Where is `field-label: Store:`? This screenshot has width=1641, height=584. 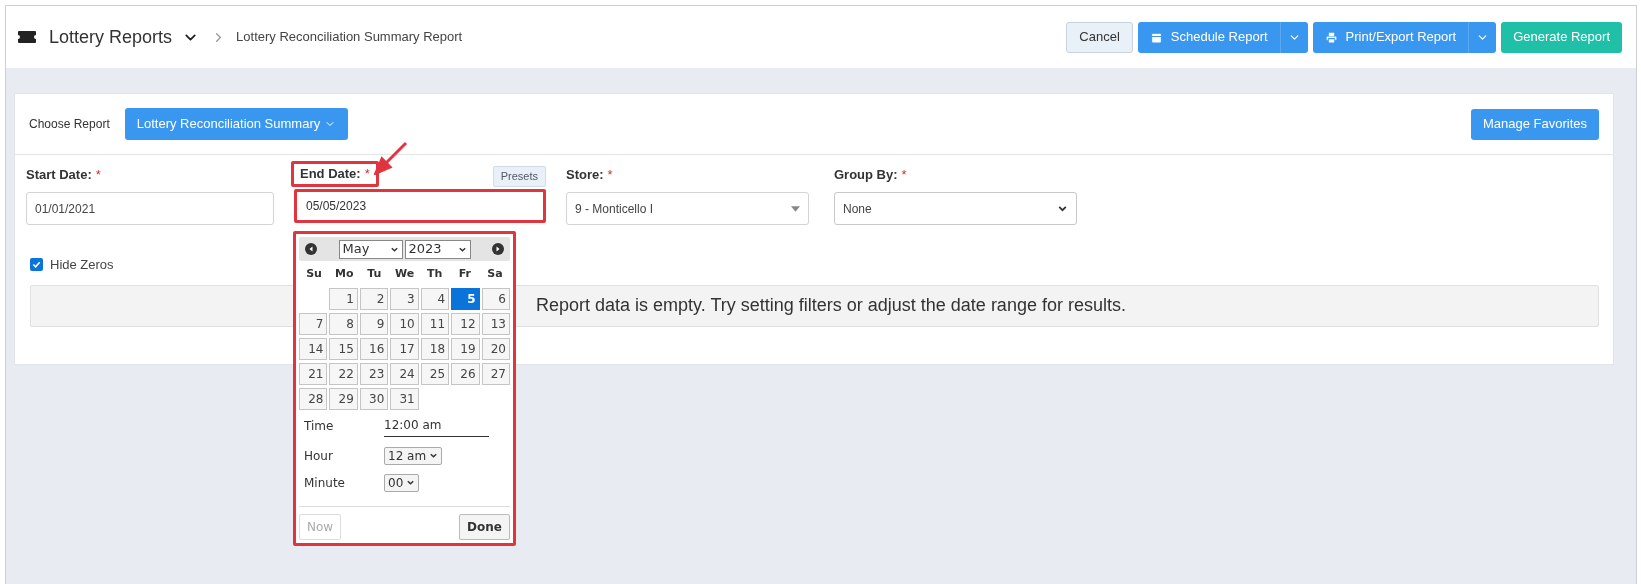
field-label: Store: is located at coordinates (585, 175).